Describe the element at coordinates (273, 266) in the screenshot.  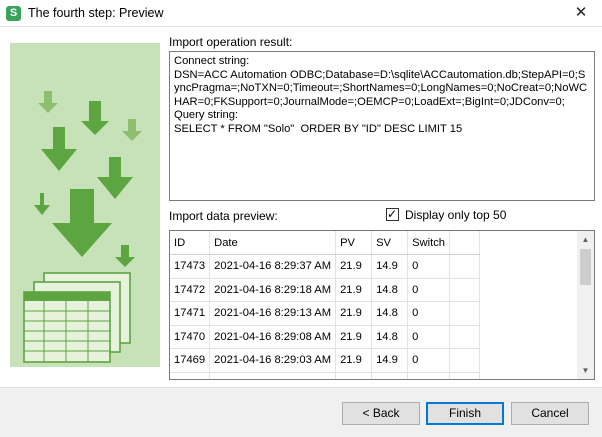
I see `table-cell: 2021-04-16 8:29:37 AM` at that location.